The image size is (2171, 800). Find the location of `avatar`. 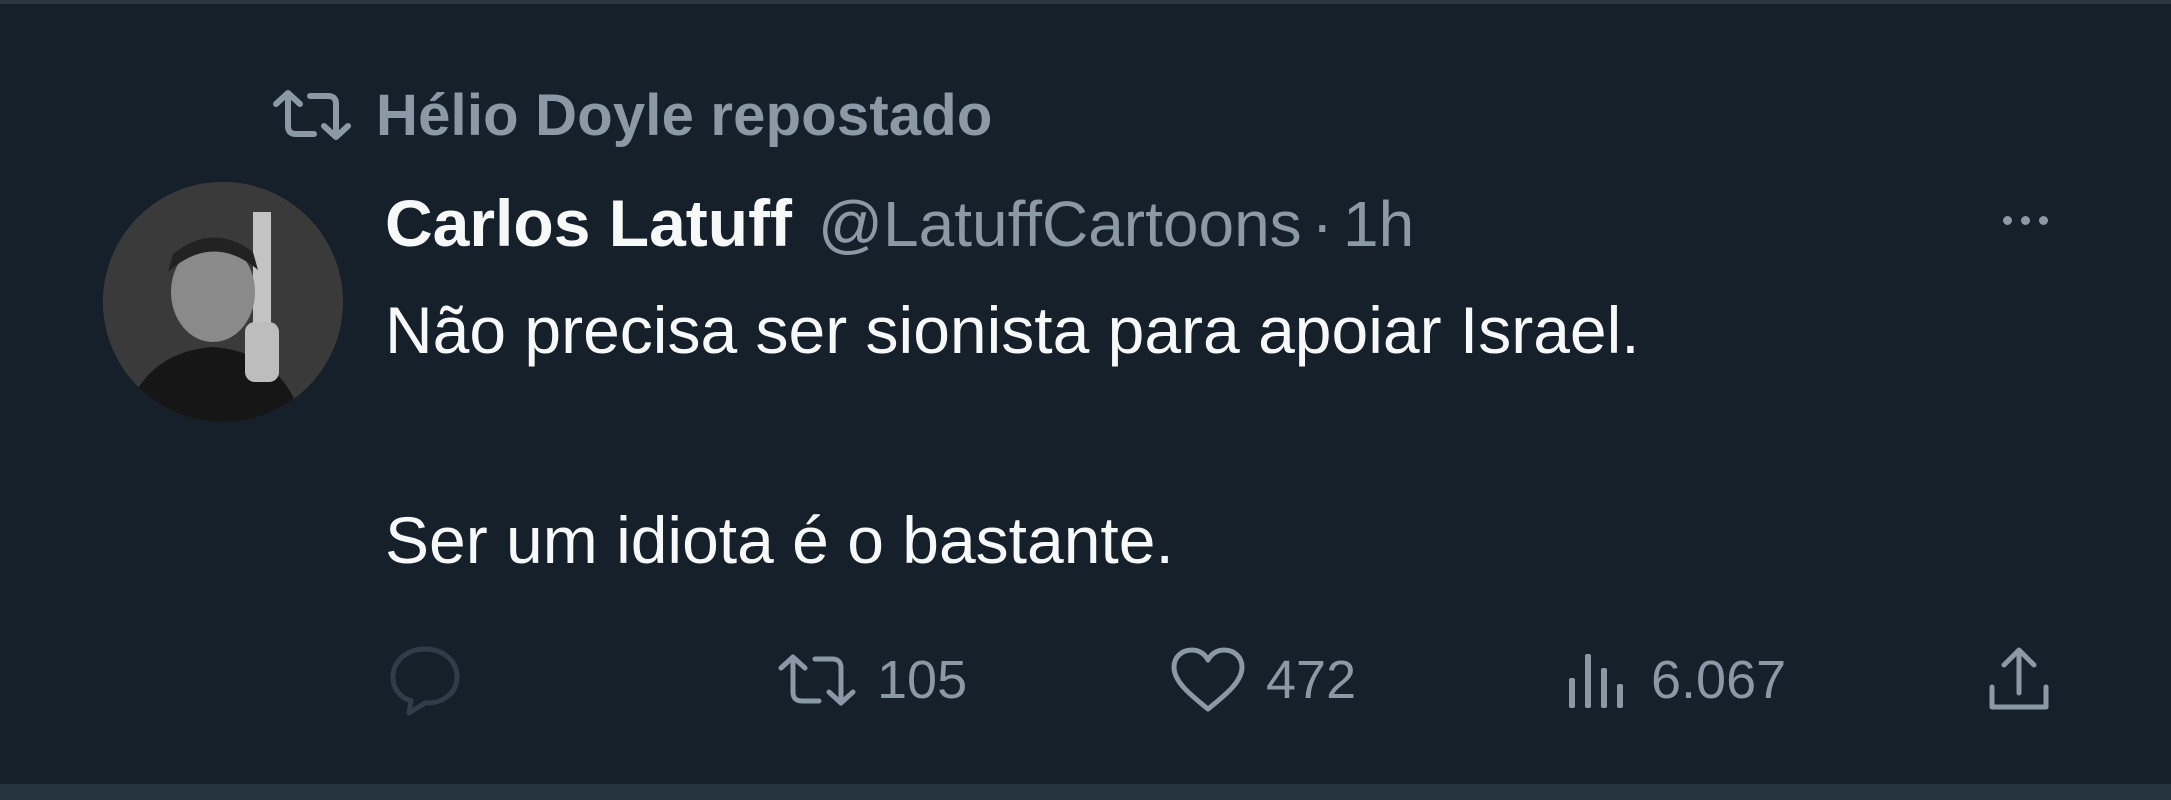

avatar is located at coordinates (223, 302).